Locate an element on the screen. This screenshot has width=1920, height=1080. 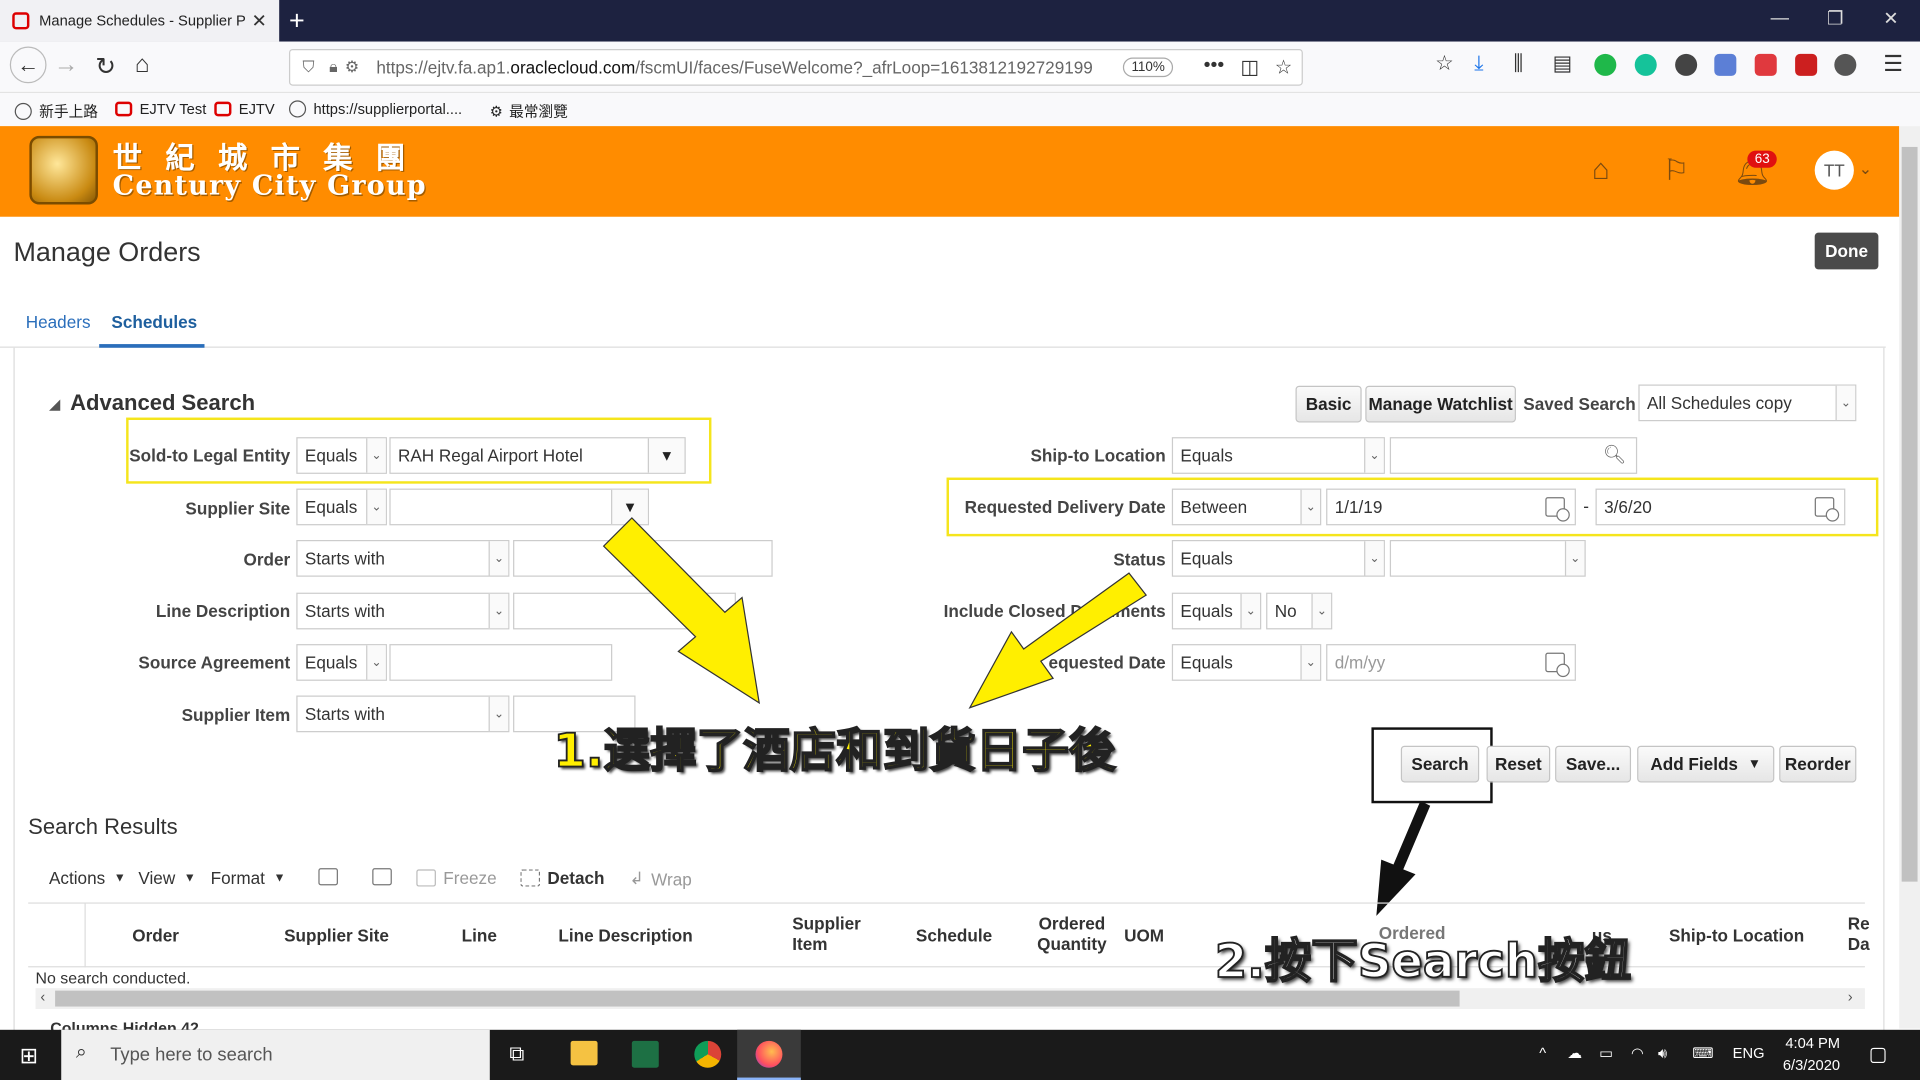
freeze-icon is located at coordinates (426, 878).